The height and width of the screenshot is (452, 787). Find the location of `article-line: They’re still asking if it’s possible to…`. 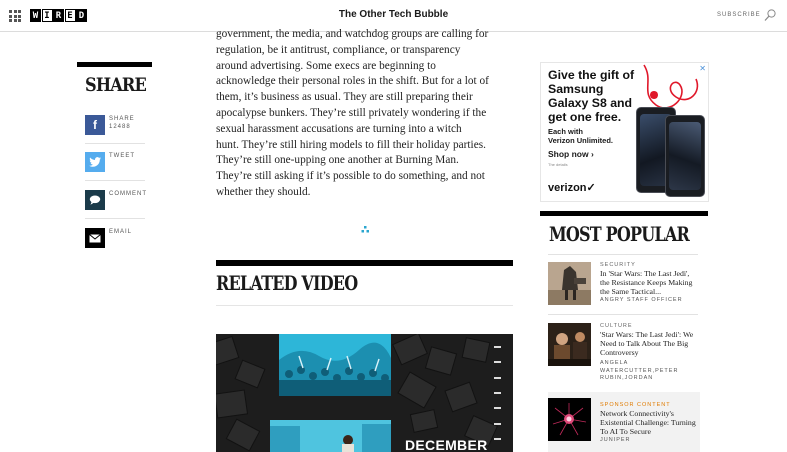

article-line: They’re still asking if it’s possible to… is located at coordinates (350, 176).